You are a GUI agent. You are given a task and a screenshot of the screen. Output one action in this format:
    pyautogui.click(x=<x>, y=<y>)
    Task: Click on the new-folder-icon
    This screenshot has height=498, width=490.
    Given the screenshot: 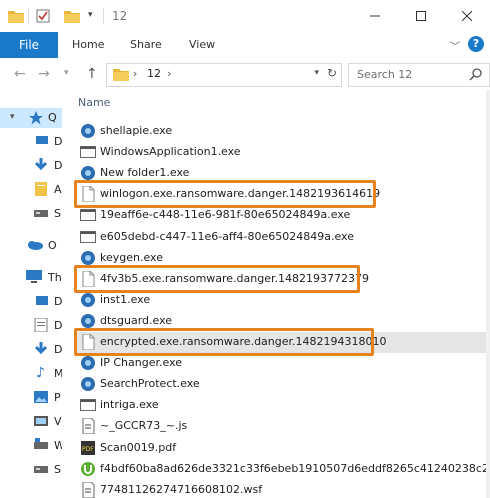 What is the action you would take?
    pyautogui.click(x=72, y=17)
    